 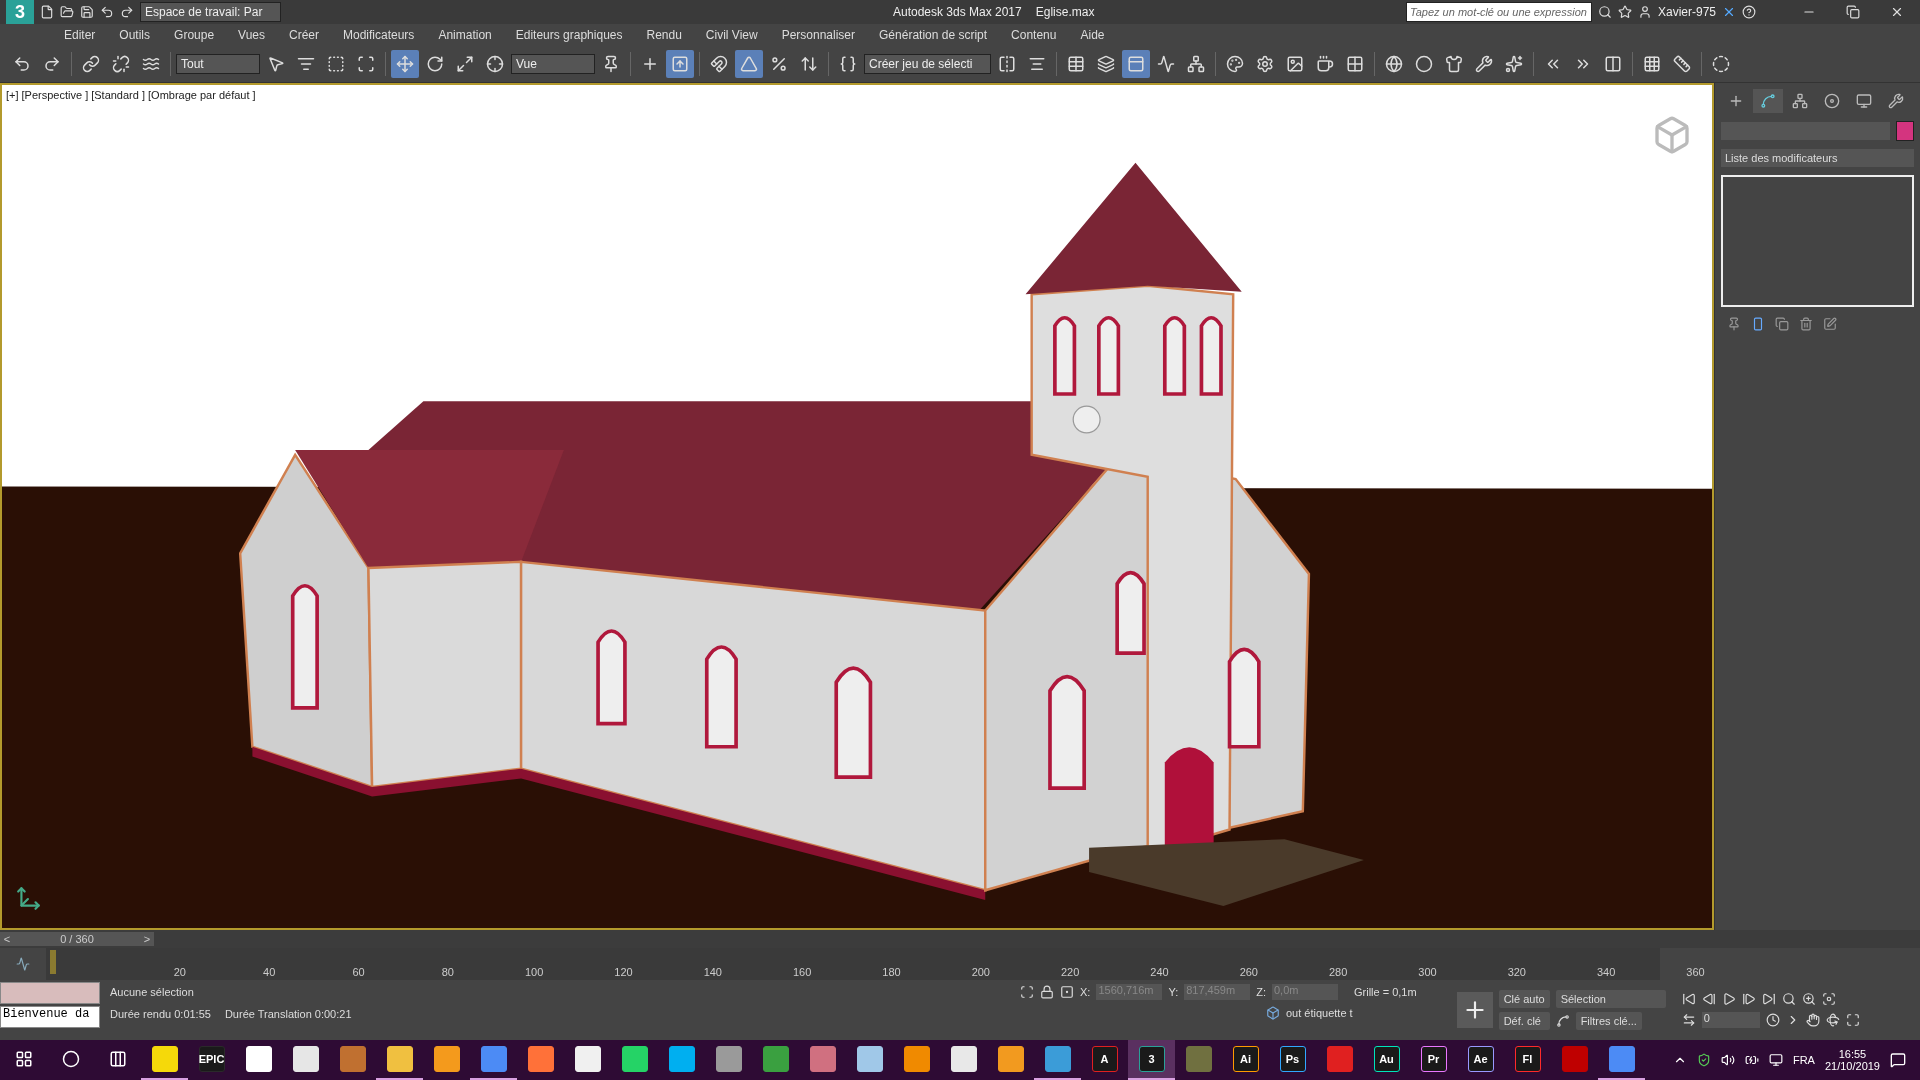 I want to click on menu-item: Créer, so click(x=304, y=35).